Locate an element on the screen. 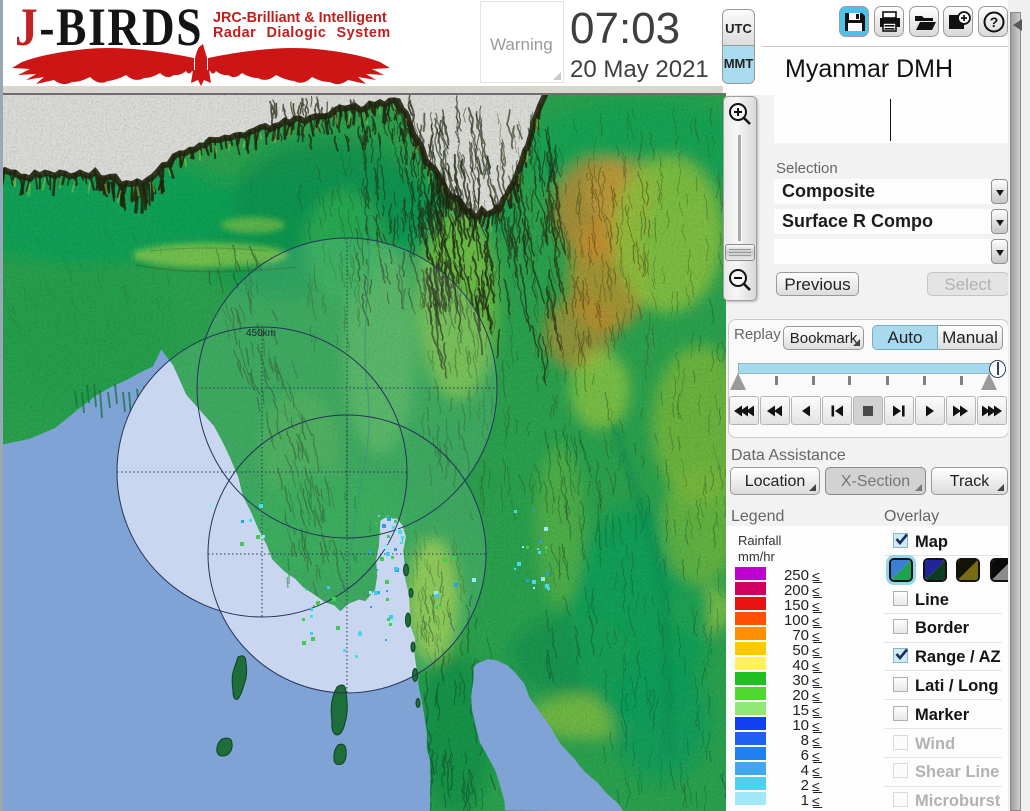 The width and height of the screenshot is (1030, 811). svg-text: 450km is located at coordinates (261, 333).